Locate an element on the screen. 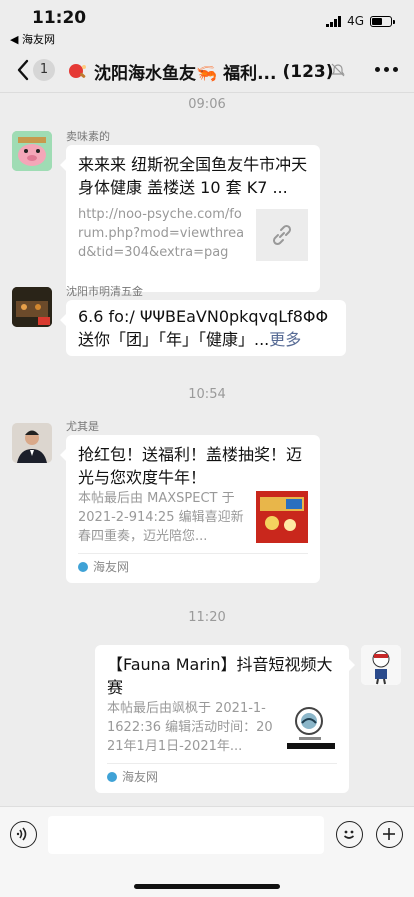  voice-input-button is located at coordinates (23, 834).